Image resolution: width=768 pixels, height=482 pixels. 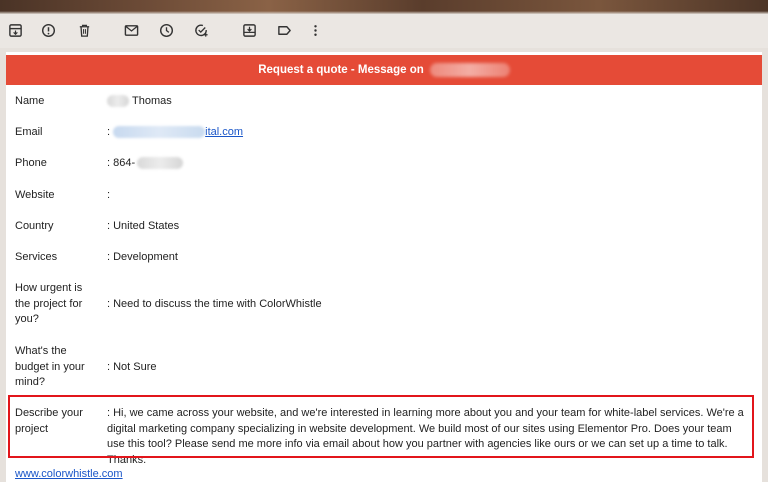 What do you see at coordinates (315, 30) in the screenshot?
I see `more-options-icon` at bounding box center [315, 30].